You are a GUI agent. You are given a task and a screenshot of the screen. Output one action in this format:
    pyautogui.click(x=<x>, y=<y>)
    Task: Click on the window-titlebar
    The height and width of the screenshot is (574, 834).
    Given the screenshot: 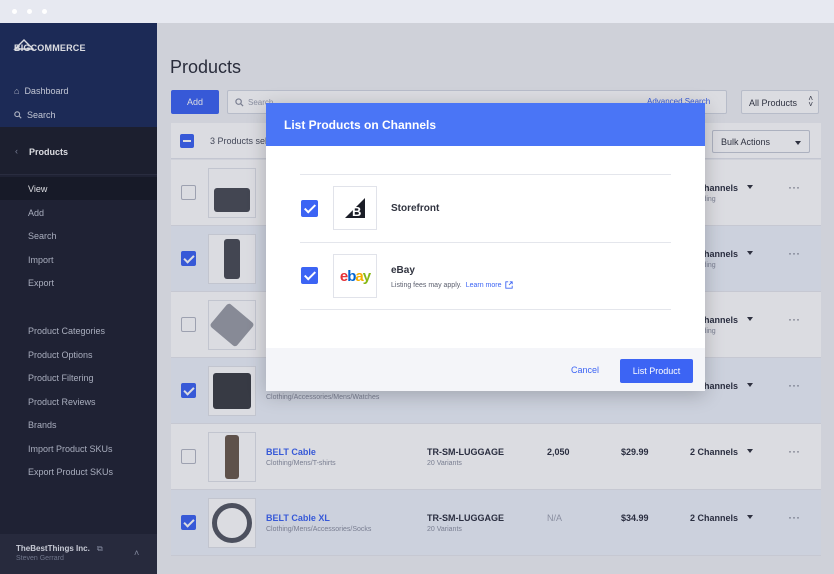 What is the action you would take?
    pyautogui.click(x=417, y=11)
    